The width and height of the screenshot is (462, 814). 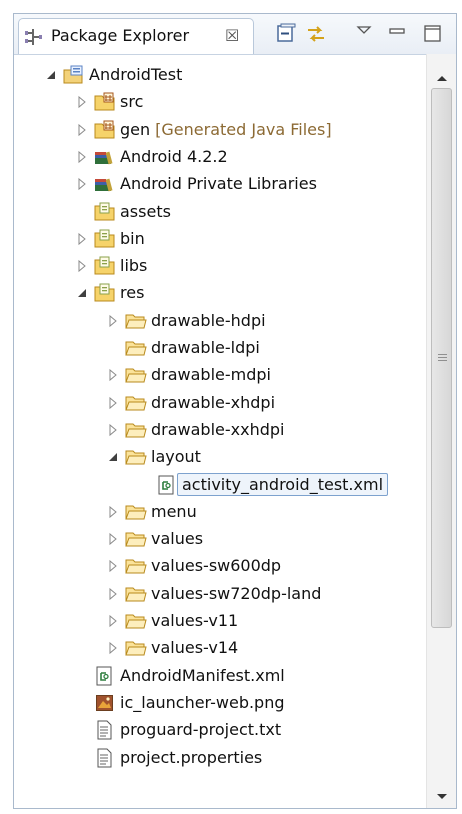 What do you see at coordinates (211, 375) in the screenshot?
I see `tree-item-label: drawable-mdpi` at bounding box center [211, 375].